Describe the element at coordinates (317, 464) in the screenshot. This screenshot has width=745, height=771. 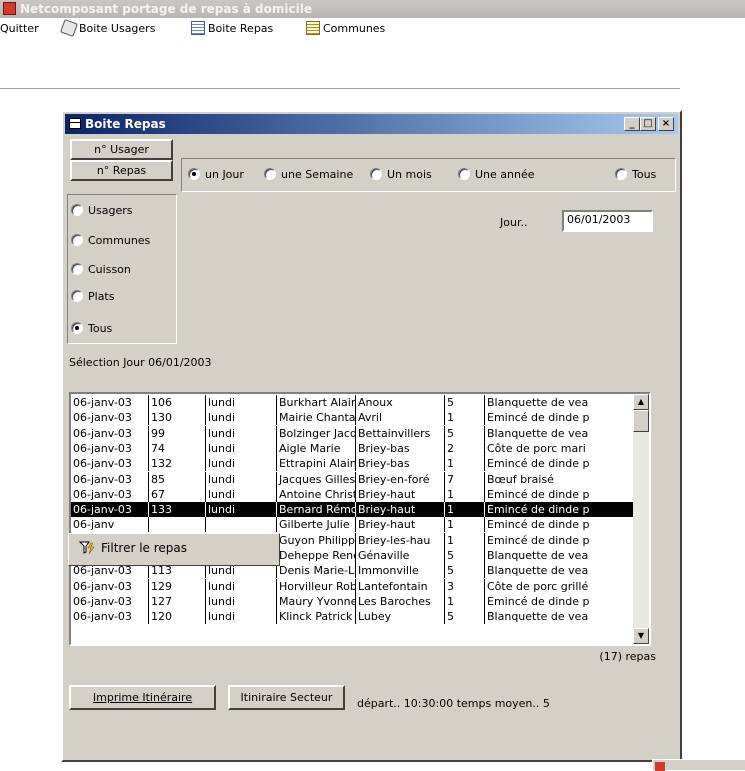
I see `table-cell: Ettrapini Alain` at that location.